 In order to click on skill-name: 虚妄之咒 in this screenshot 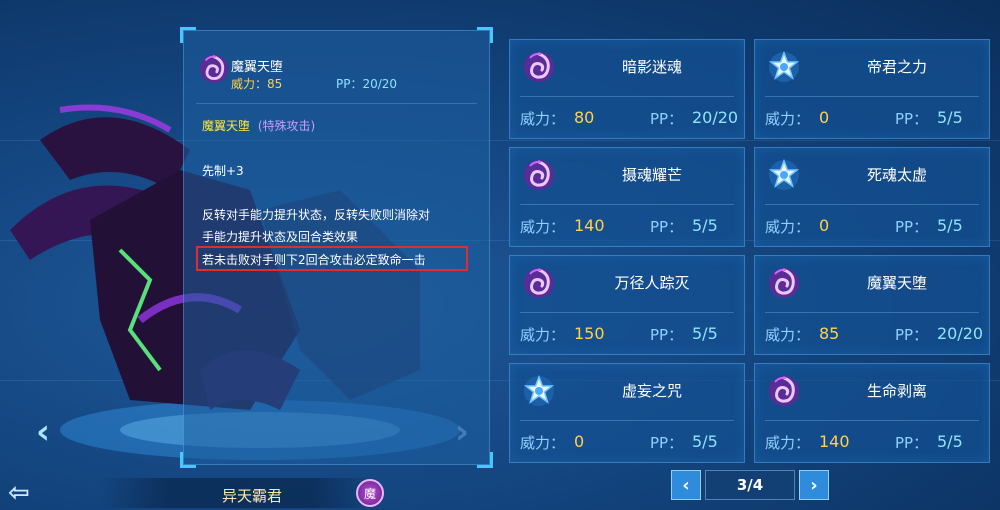, I will do `click(651, 391)`.